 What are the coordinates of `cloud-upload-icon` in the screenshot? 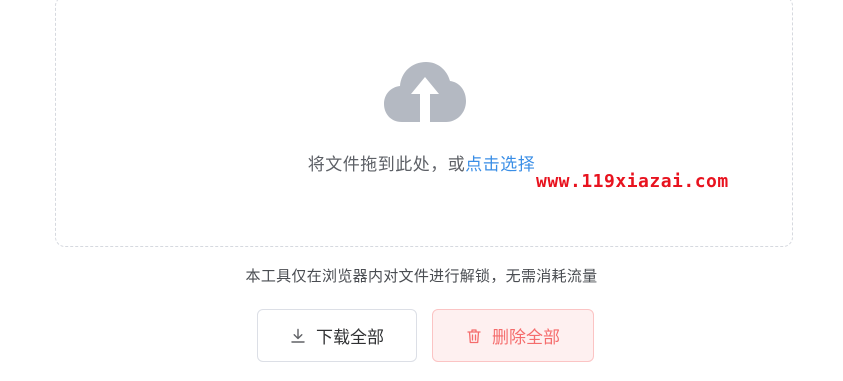 It's located at (425, 93).